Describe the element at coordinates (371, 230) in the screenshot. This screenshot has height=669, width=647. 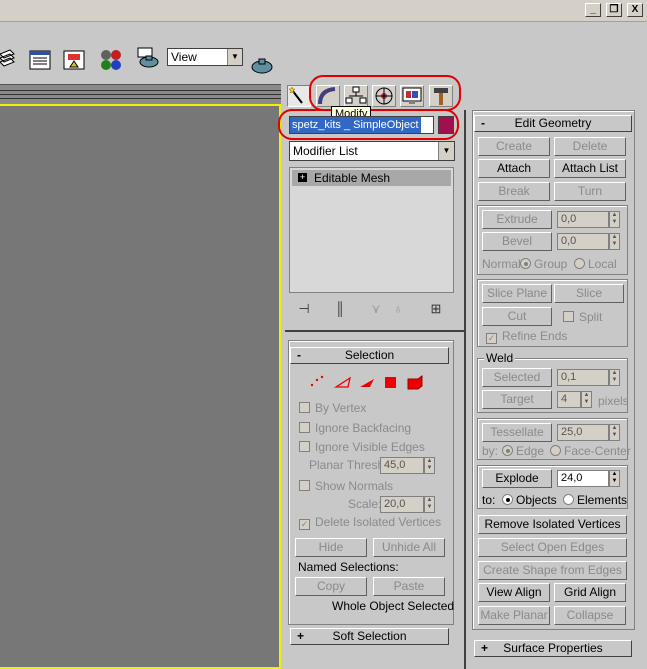
I see `modifier-stack: + Editable Mesh` at that location.